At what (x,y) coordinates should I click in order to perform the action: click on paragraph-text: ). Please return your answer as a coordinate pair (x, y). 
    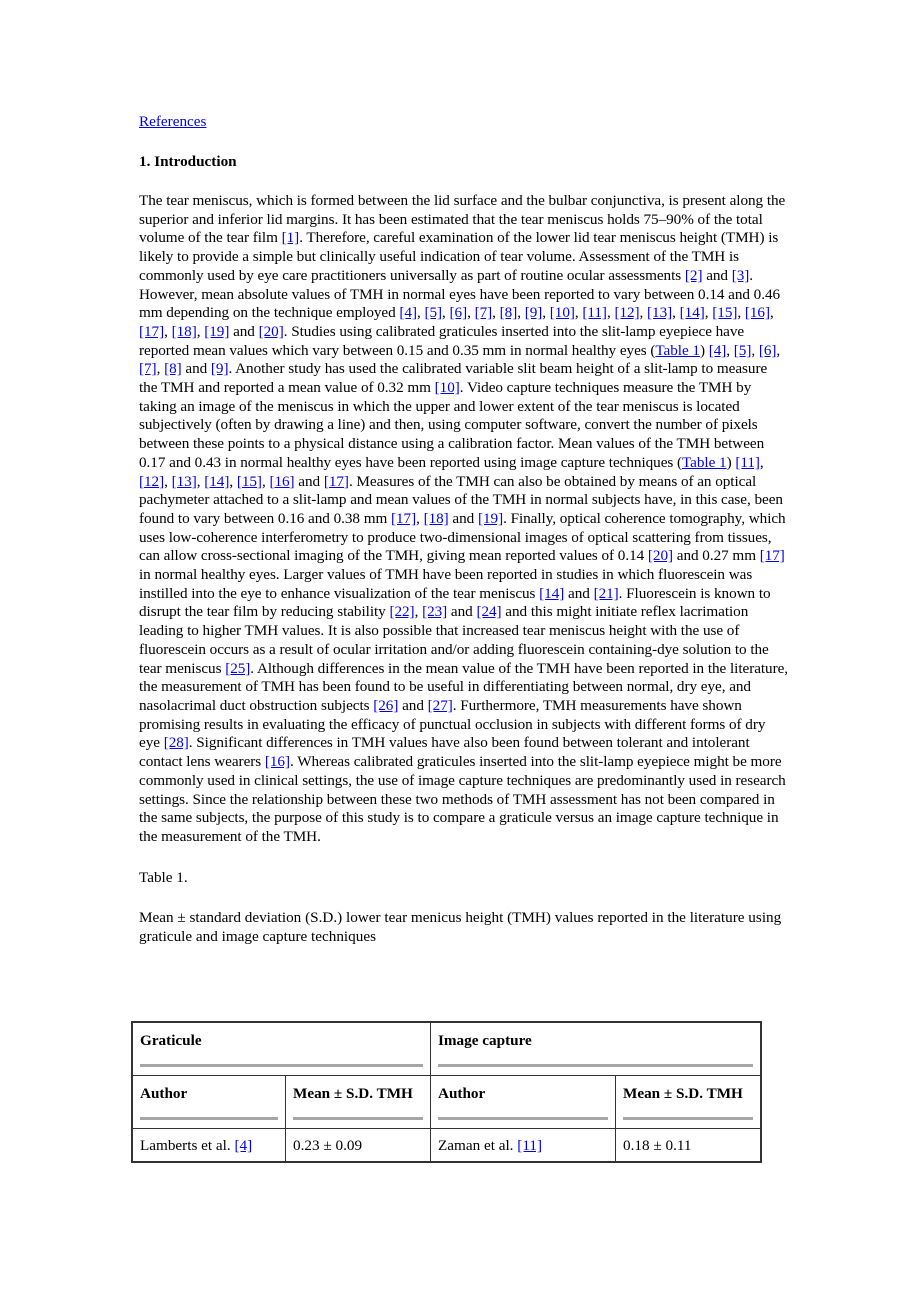
    Looking at the image, I should click on (704, 350).